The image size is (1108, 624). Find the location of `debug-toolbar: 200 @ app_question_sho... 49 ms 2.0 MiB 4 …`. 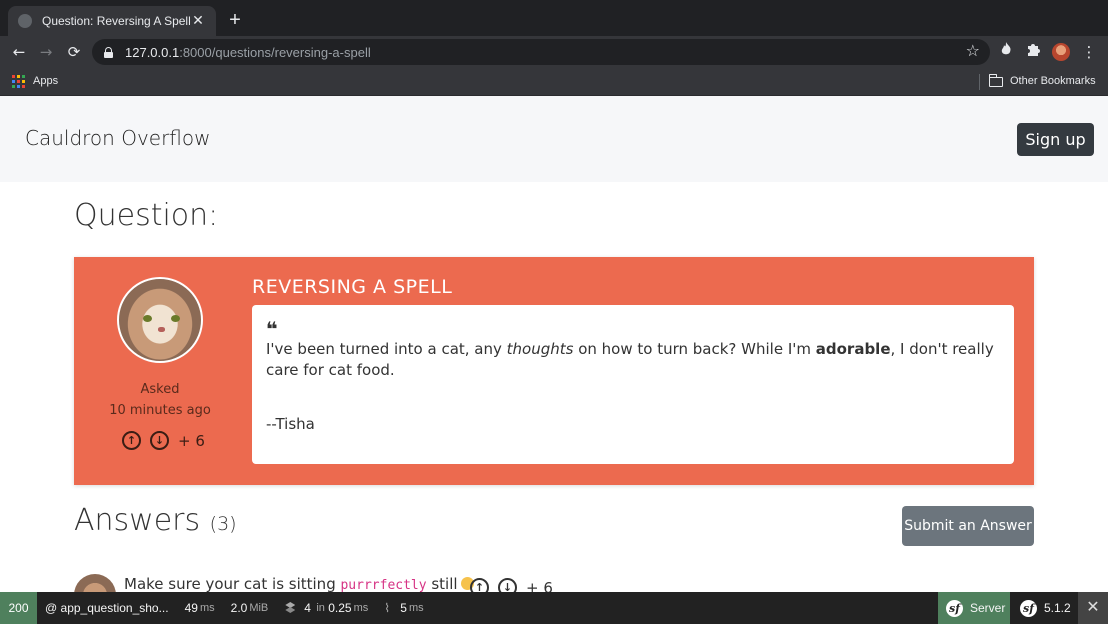

debug-toolbar: 200 @ app_question_sho... 49 ms 2.0 MiB 4 … is located at coordinates (554, 608).